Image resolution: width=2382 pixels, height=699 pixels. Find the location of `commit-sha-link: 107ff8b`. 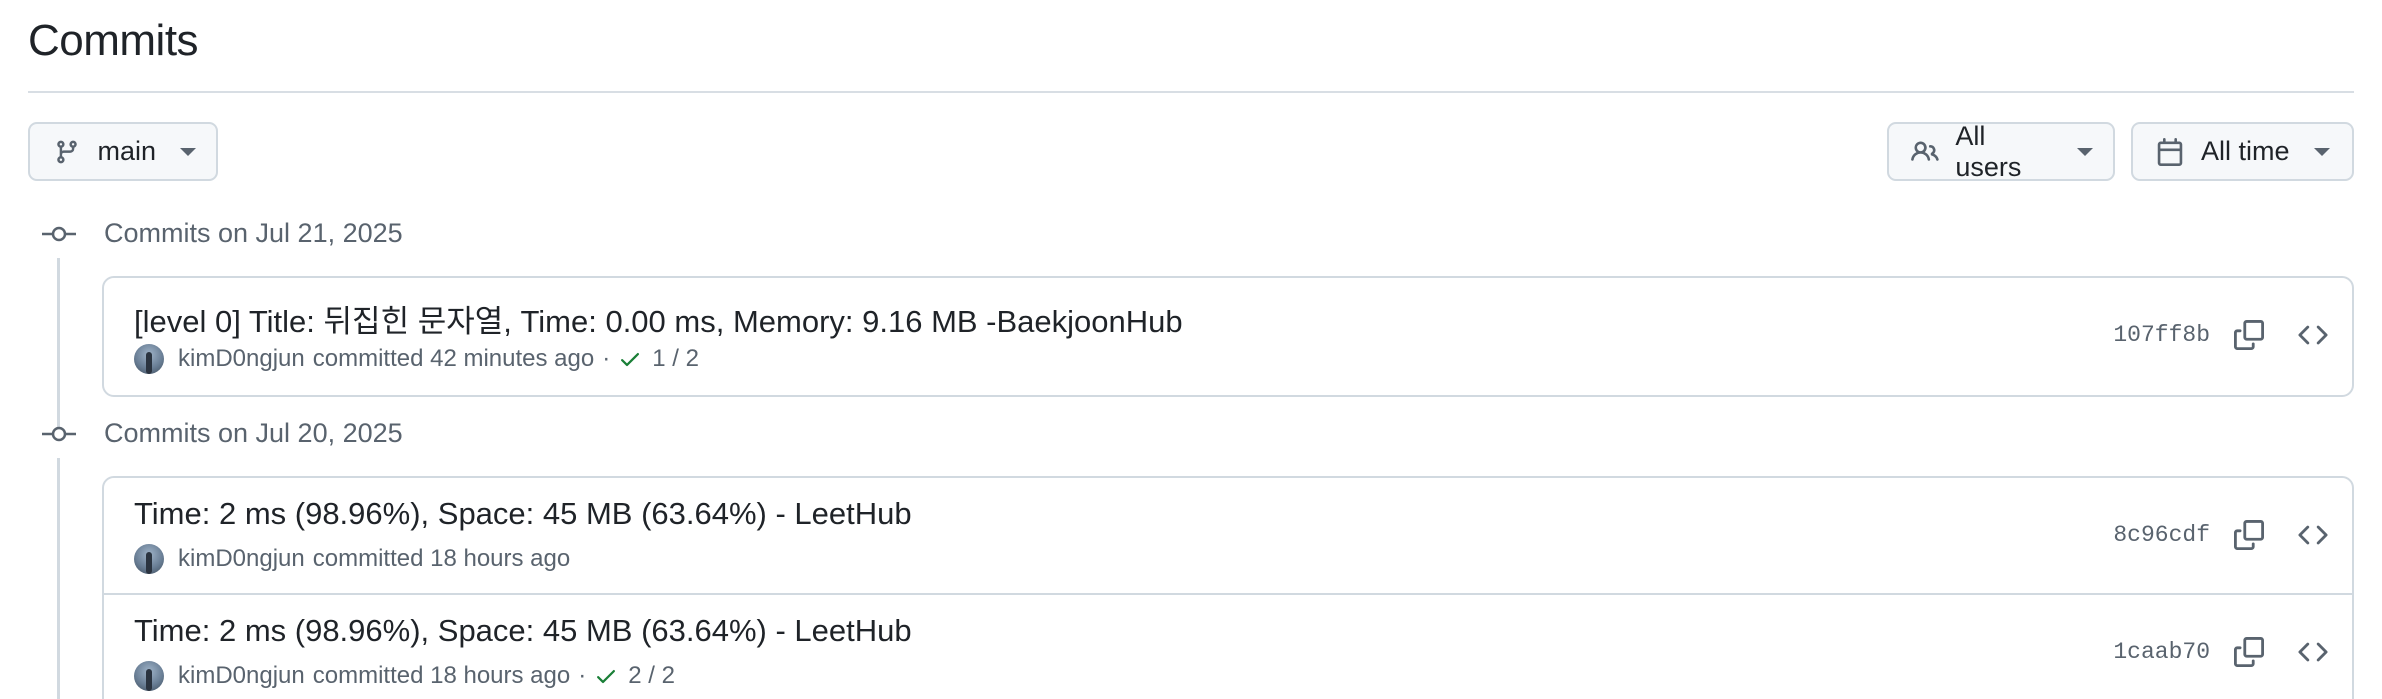

commit-sha-link: 107ff8b is located at coordinates (2161, 335).